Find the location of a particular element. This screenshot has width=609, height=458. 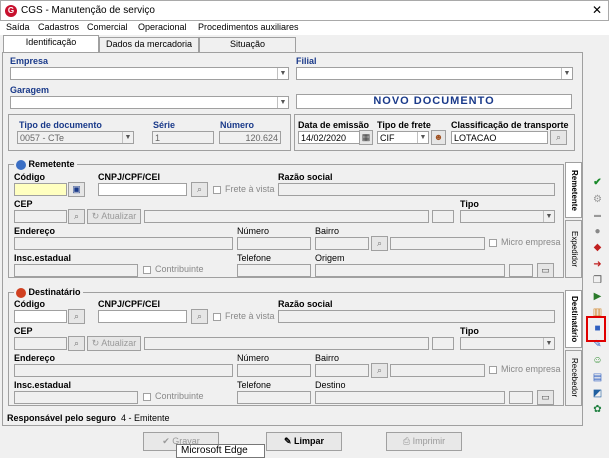

rem-telefone-input is located at coordinates (274, 270).